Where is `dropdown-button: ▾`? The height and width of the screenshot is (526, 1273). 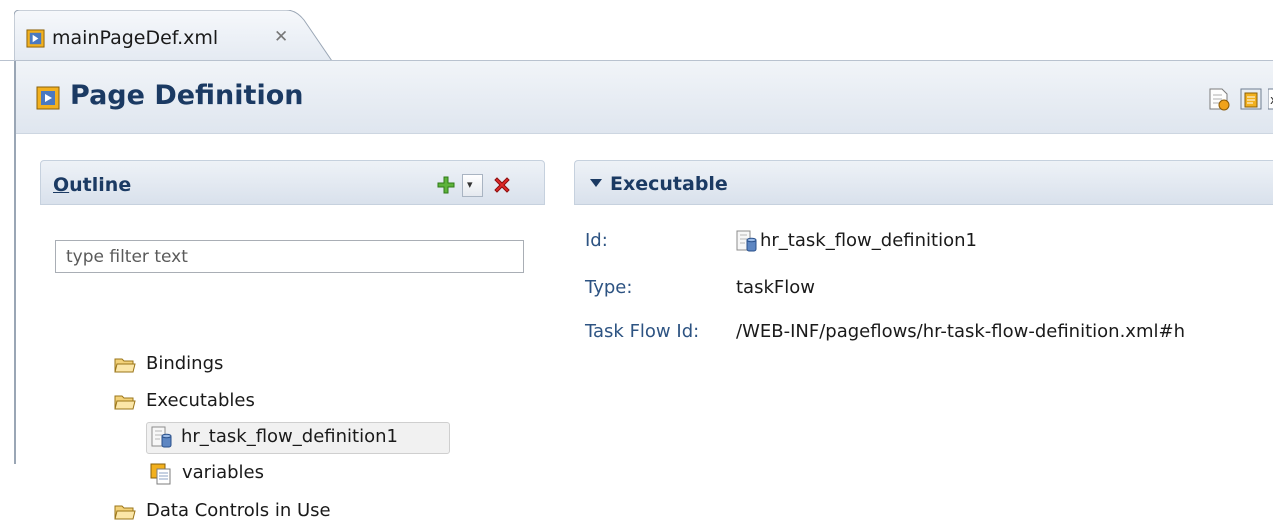 dropdown-button: ▾ is located at coordinates (472, 185).